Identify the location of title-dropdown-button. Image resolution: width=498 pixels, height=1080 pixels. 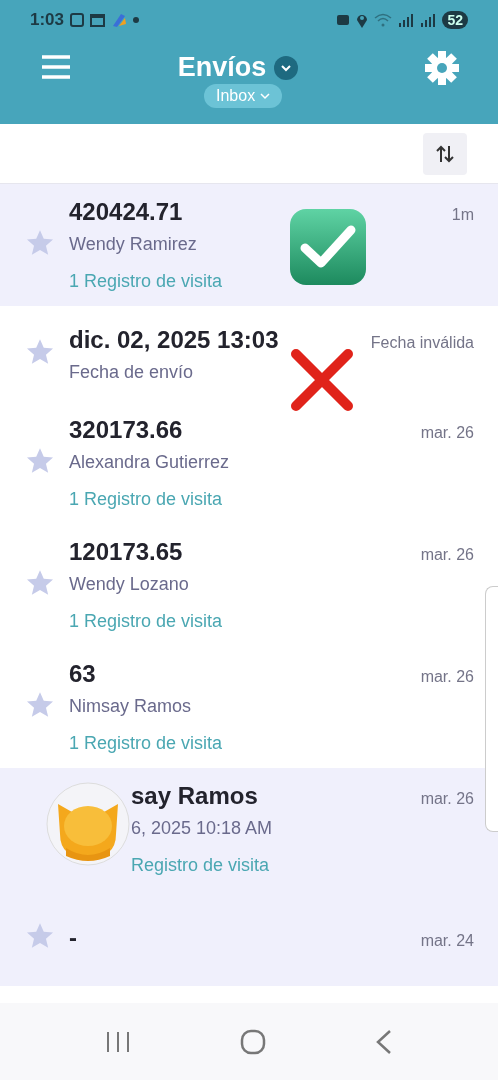
(286, 67).